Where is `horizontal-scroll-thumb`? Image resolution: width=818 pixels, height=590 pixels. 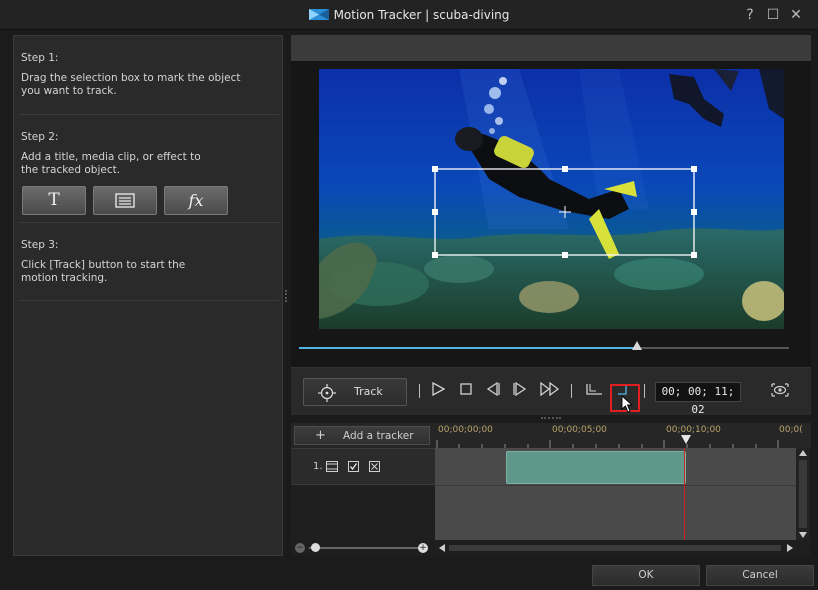
horizontal-scroll-thumb is located at coordinates (615, 548).